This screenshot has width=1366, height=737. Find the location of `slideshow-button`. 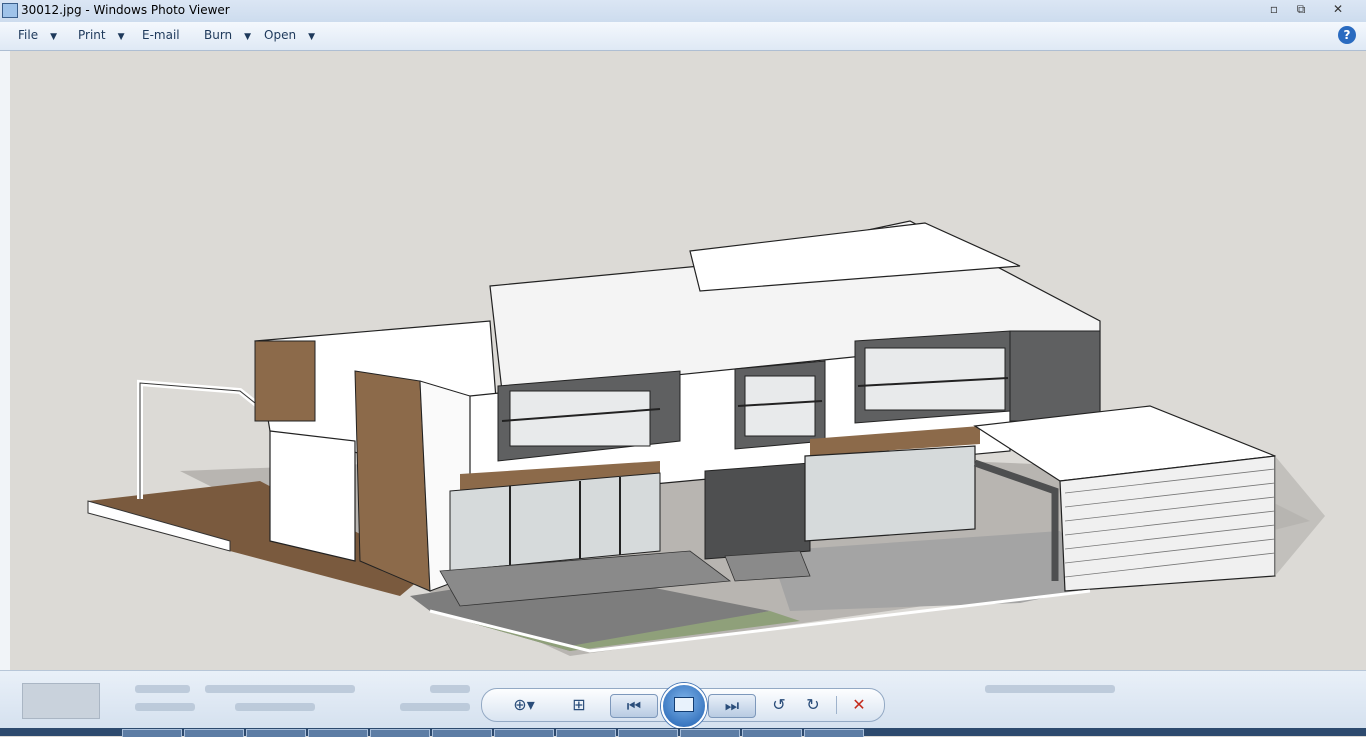

slideshow-button is located at coordinates (684, 706).